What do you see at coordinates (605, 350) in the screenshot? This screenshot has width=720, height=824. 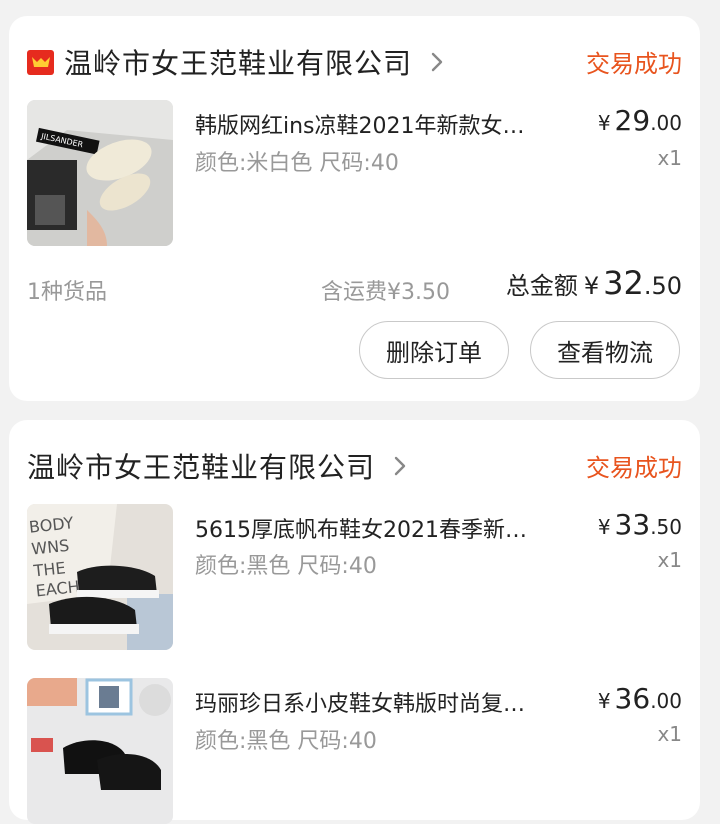 I see `view-logistics-button: 查看物流` at bounding box center [605, 350].